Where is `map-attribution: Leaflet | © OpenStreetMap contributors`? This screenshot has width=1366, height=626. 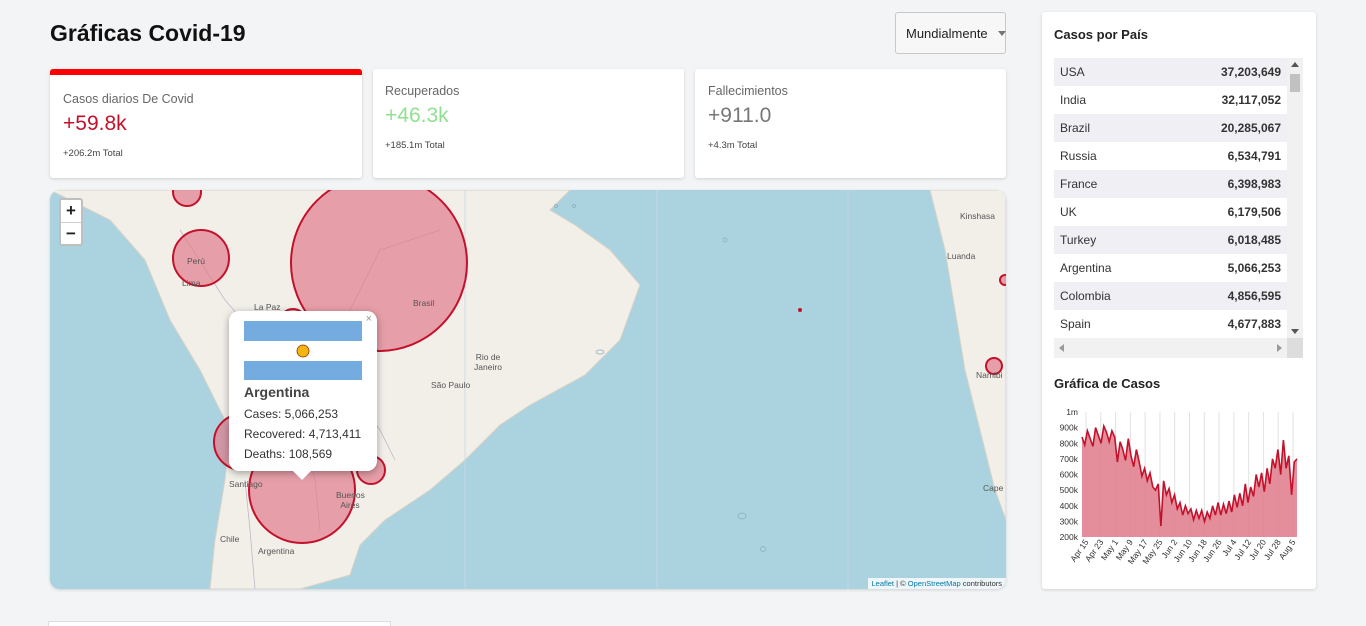
map-attribution: Leaflet | © OpenStreetMap contributors is located at coordinates (936, 583).